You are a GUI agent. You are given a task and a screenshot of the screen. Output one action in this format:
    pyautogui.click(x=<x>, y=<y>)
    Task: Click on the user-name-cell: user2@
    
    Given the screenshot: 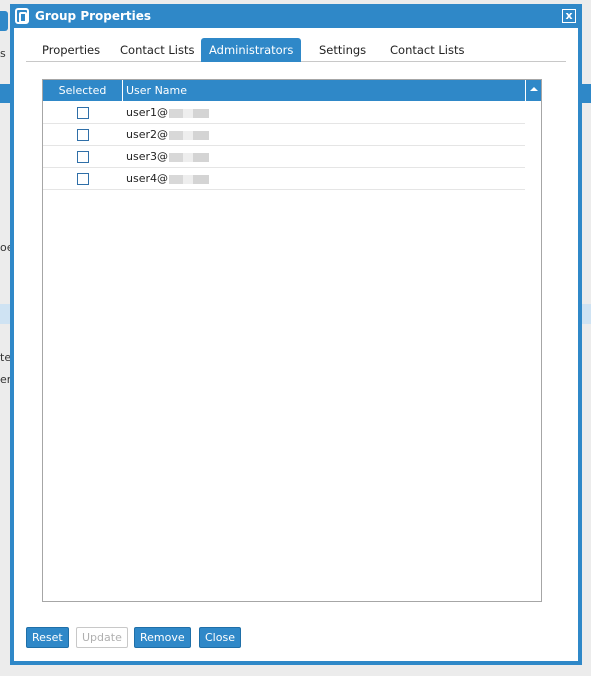 What is the action you would take?
    pyautogui.click(x=147, y=134)
    